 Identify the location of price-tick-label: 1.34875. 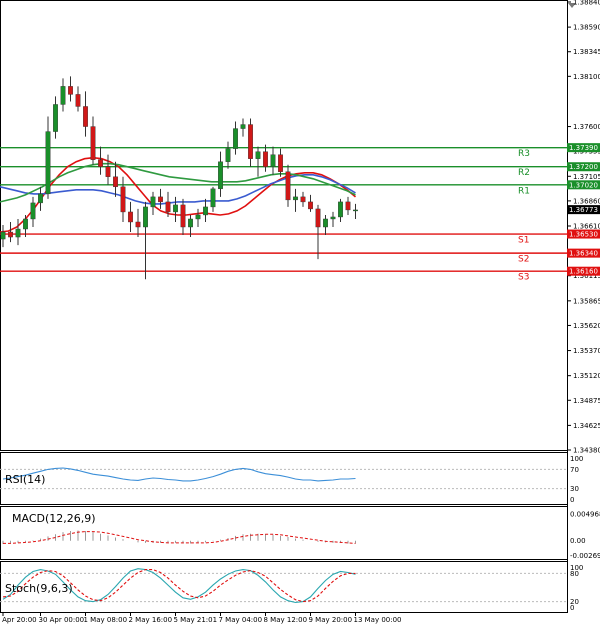
(586, 401).